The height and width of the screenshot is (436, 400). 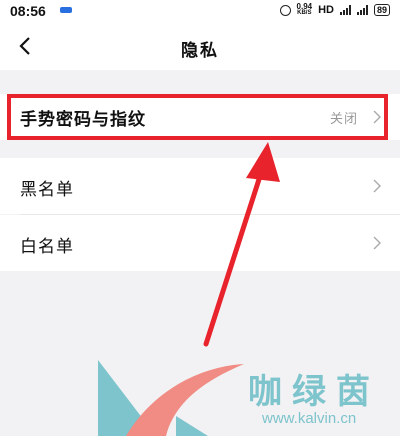 What do you see at coordinates (197, 117) in the screenshot?
I see `highlight-box` at bounding box center [197, 117].